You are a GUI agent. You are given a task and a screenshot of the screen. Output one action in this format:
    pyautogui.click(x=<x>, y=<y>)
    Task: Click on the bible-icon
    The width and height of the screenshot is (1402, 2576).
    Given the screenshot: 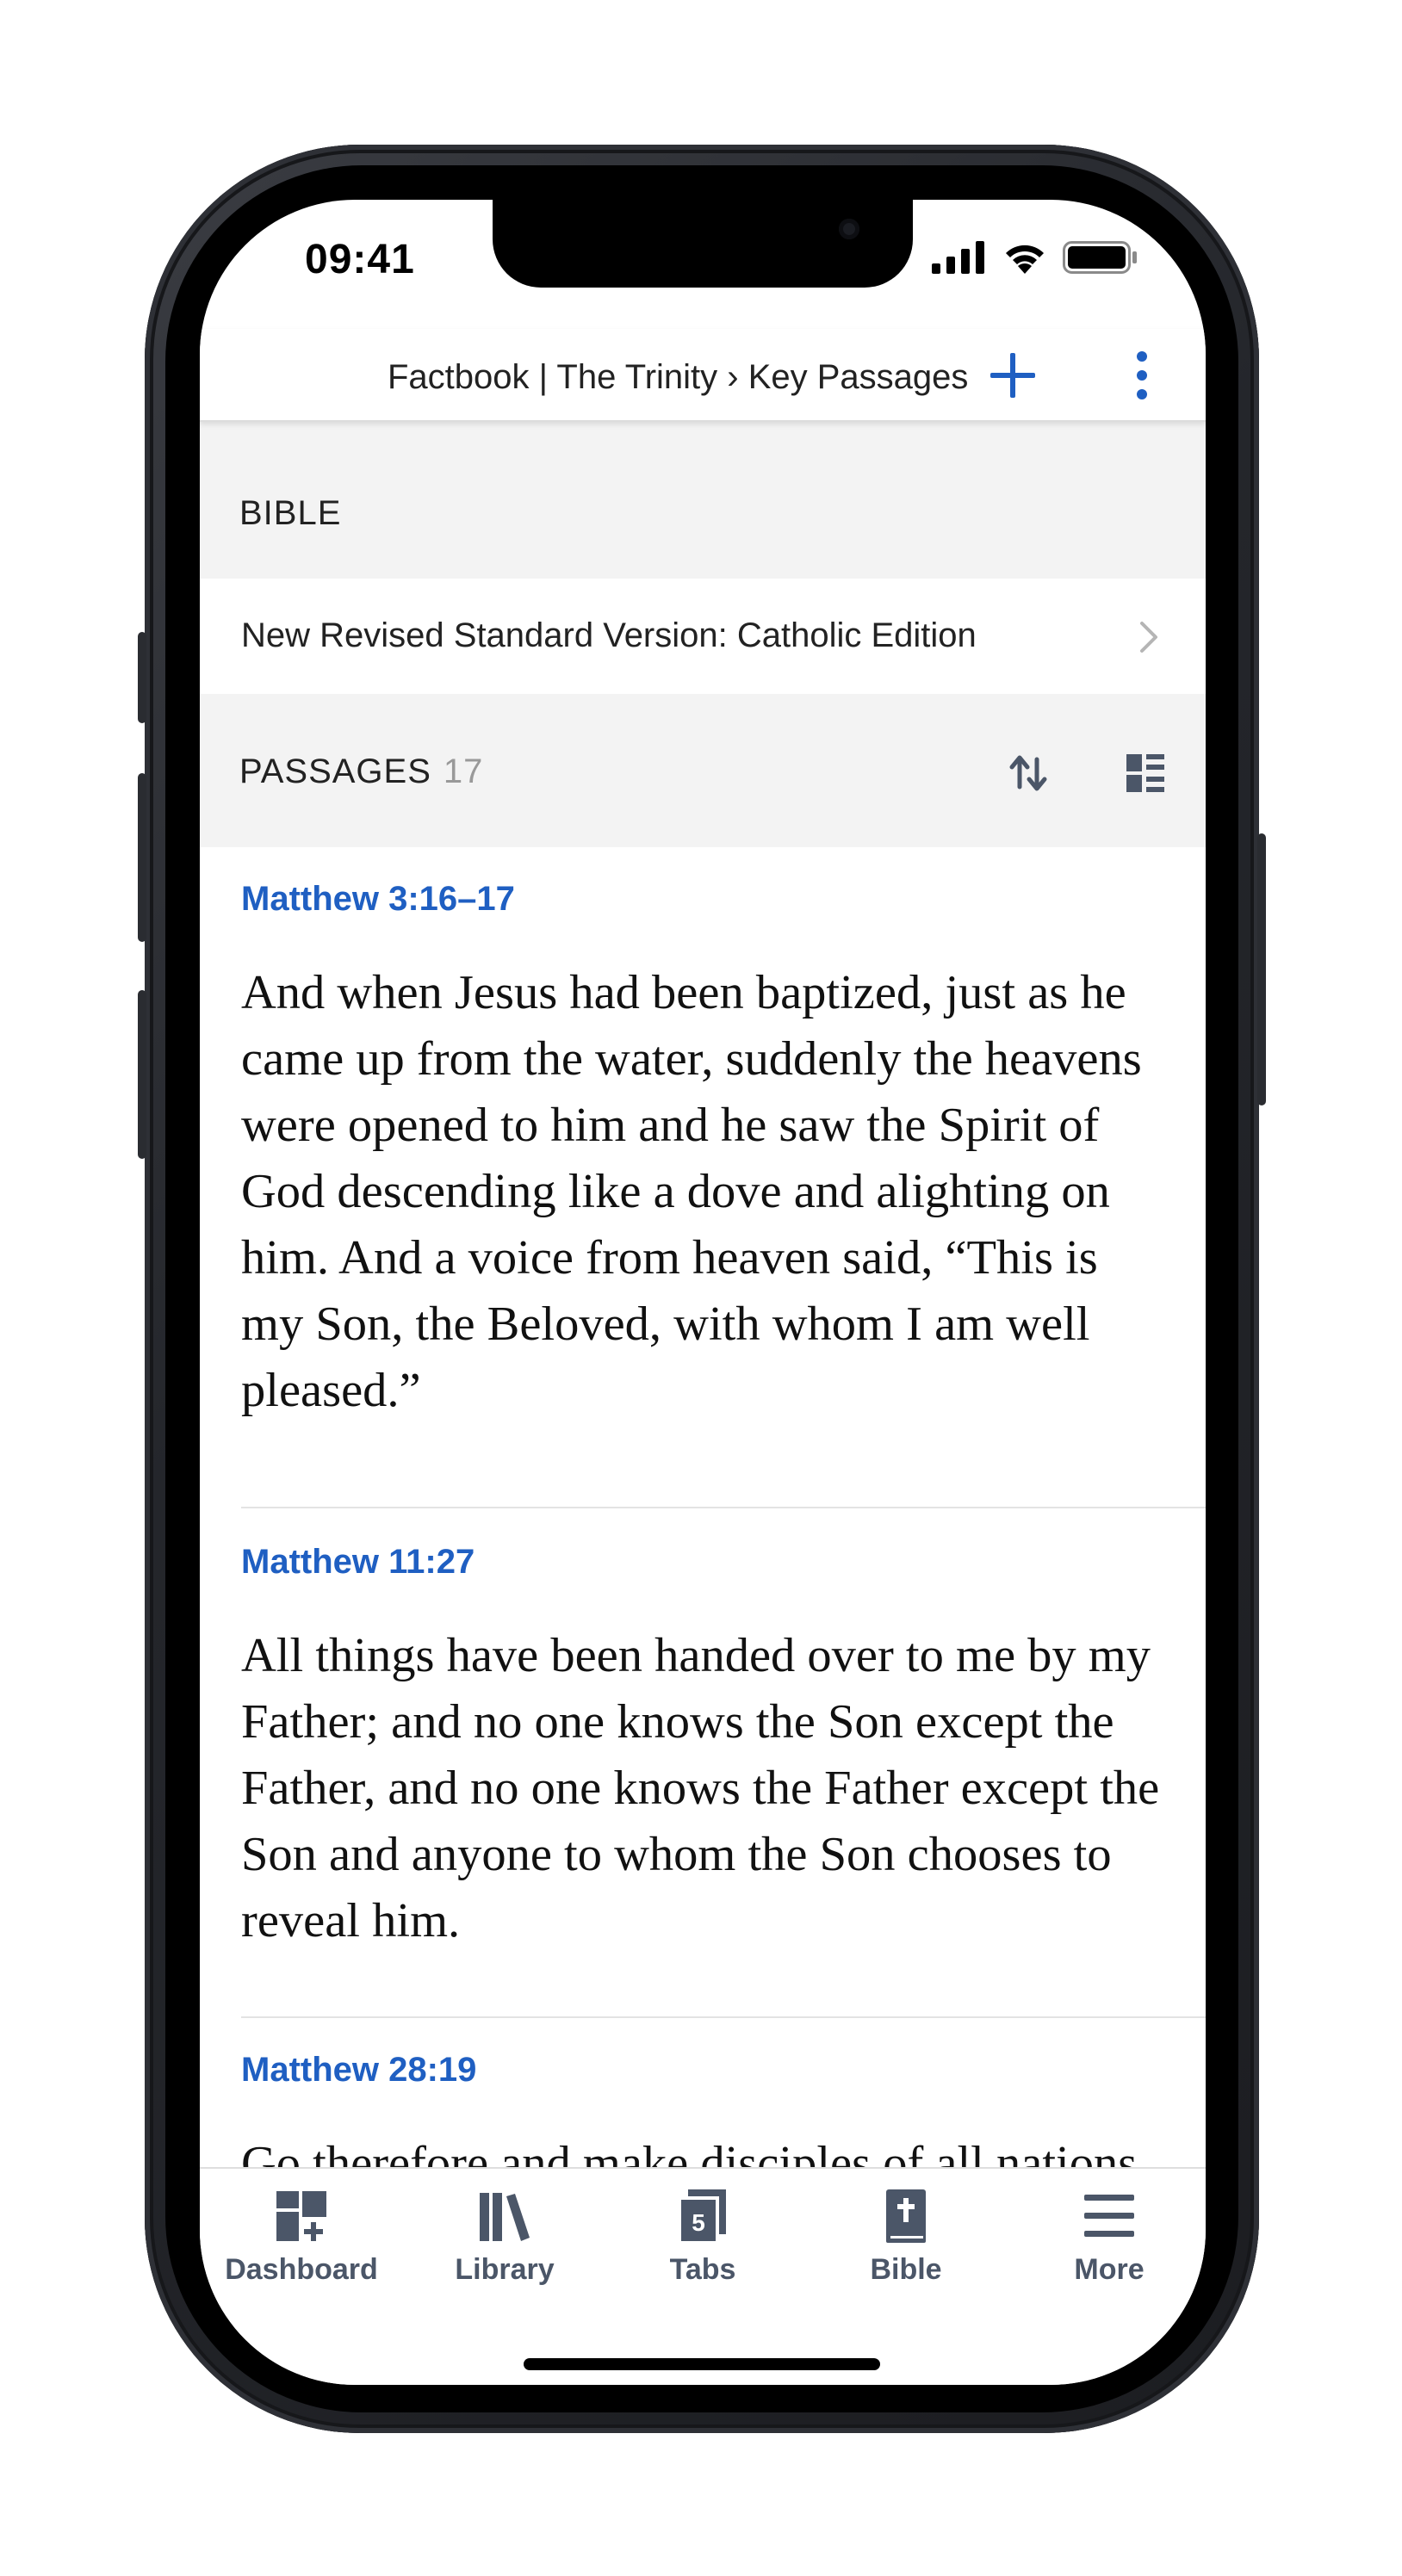 What is the action you would take?
    pyautogui.click(x=906, y=2216)
    